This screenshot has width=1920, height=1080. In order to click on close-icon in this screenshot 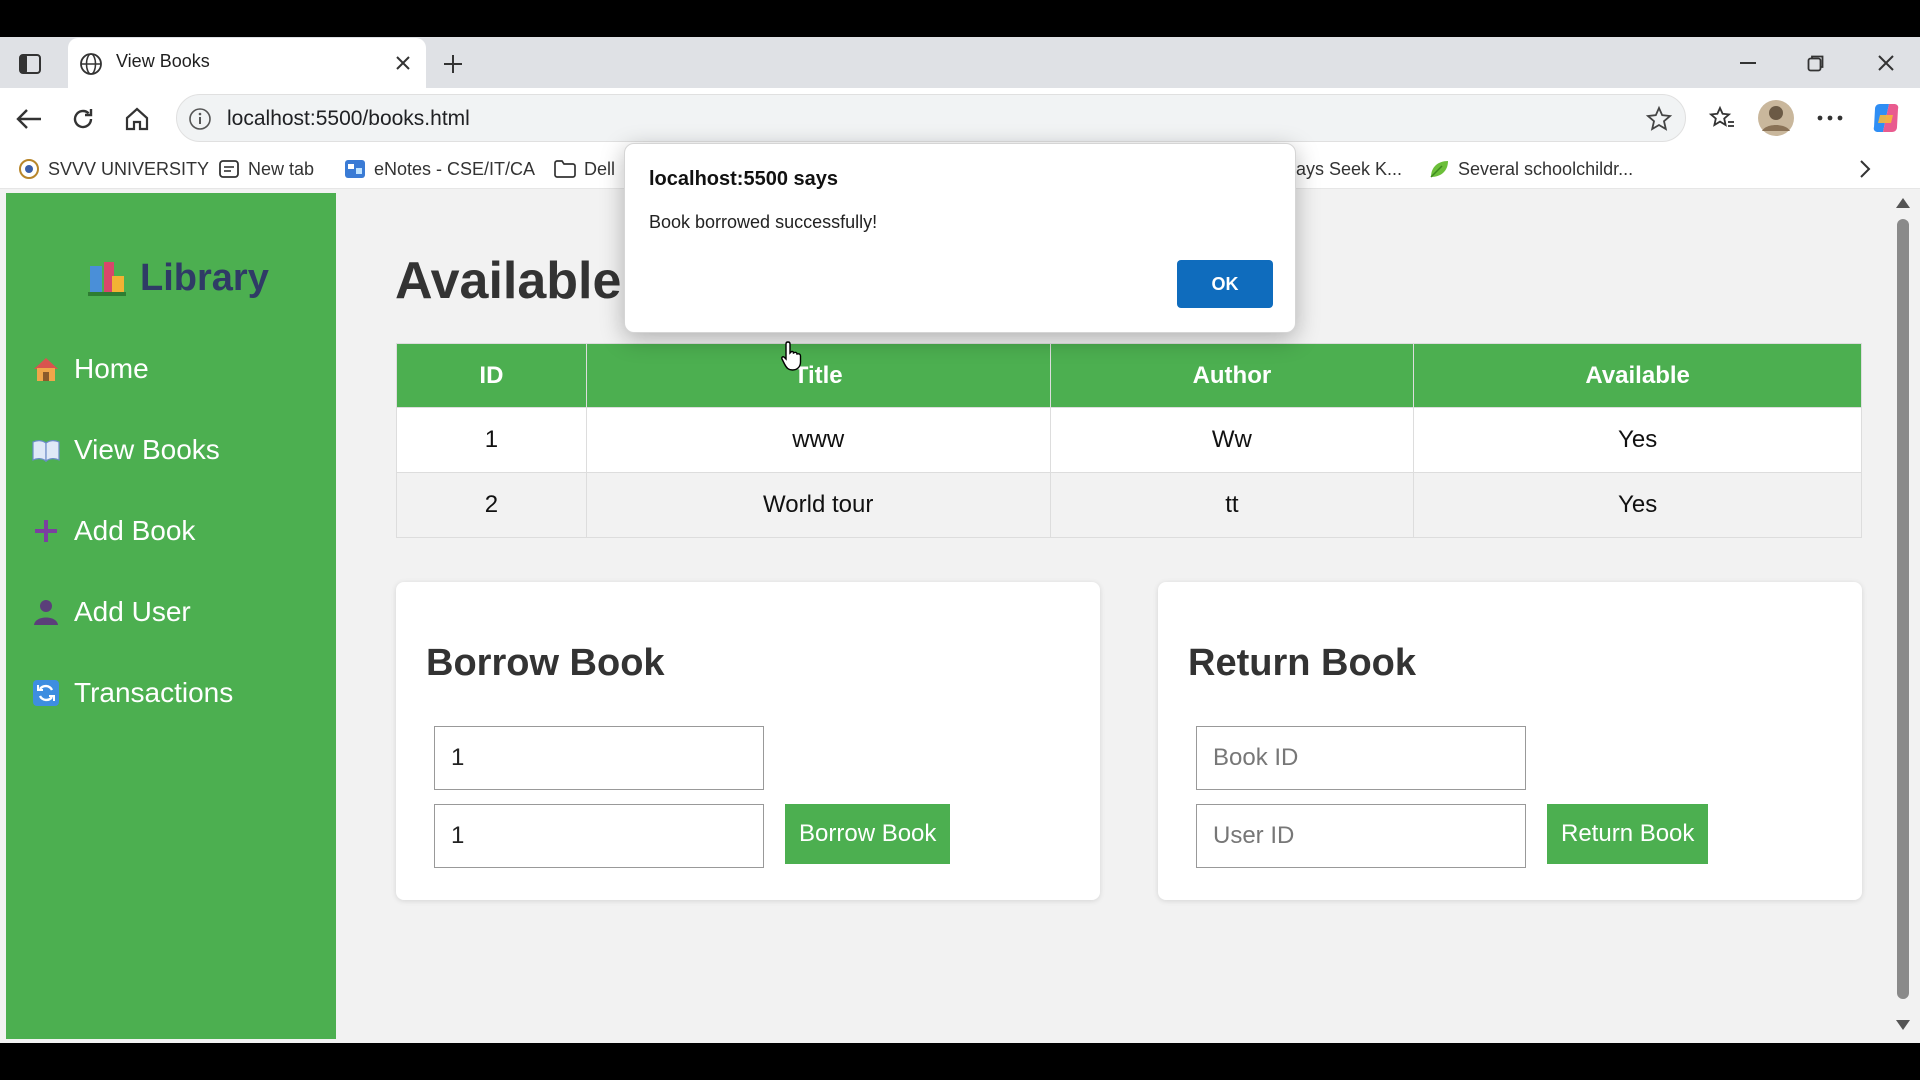, I will do `click(403, 63)`.